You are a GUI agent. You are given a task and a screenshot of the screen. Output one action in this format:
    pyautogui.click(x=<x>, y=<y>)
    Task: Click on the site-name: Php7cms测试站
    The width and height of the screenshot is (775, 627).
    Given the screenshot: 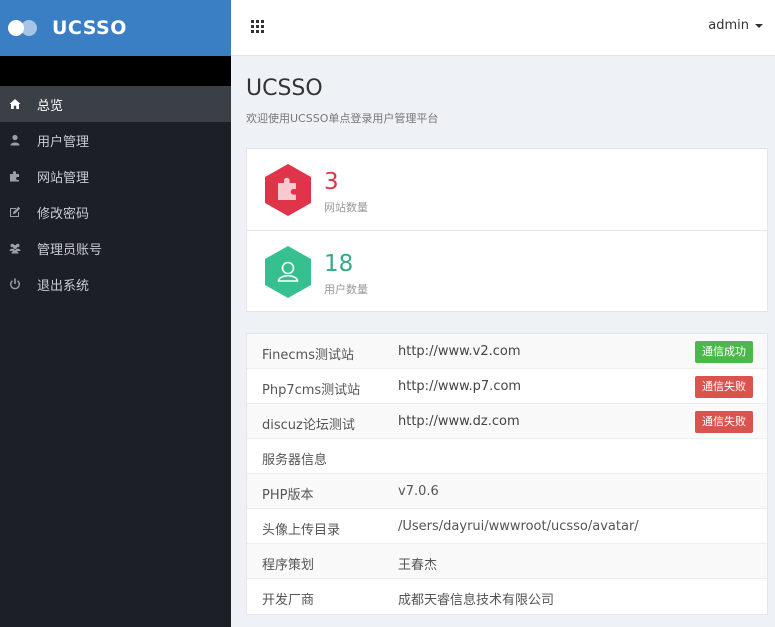 What is the action you would take?
    pyautogui.click(x=311, y=390)
    